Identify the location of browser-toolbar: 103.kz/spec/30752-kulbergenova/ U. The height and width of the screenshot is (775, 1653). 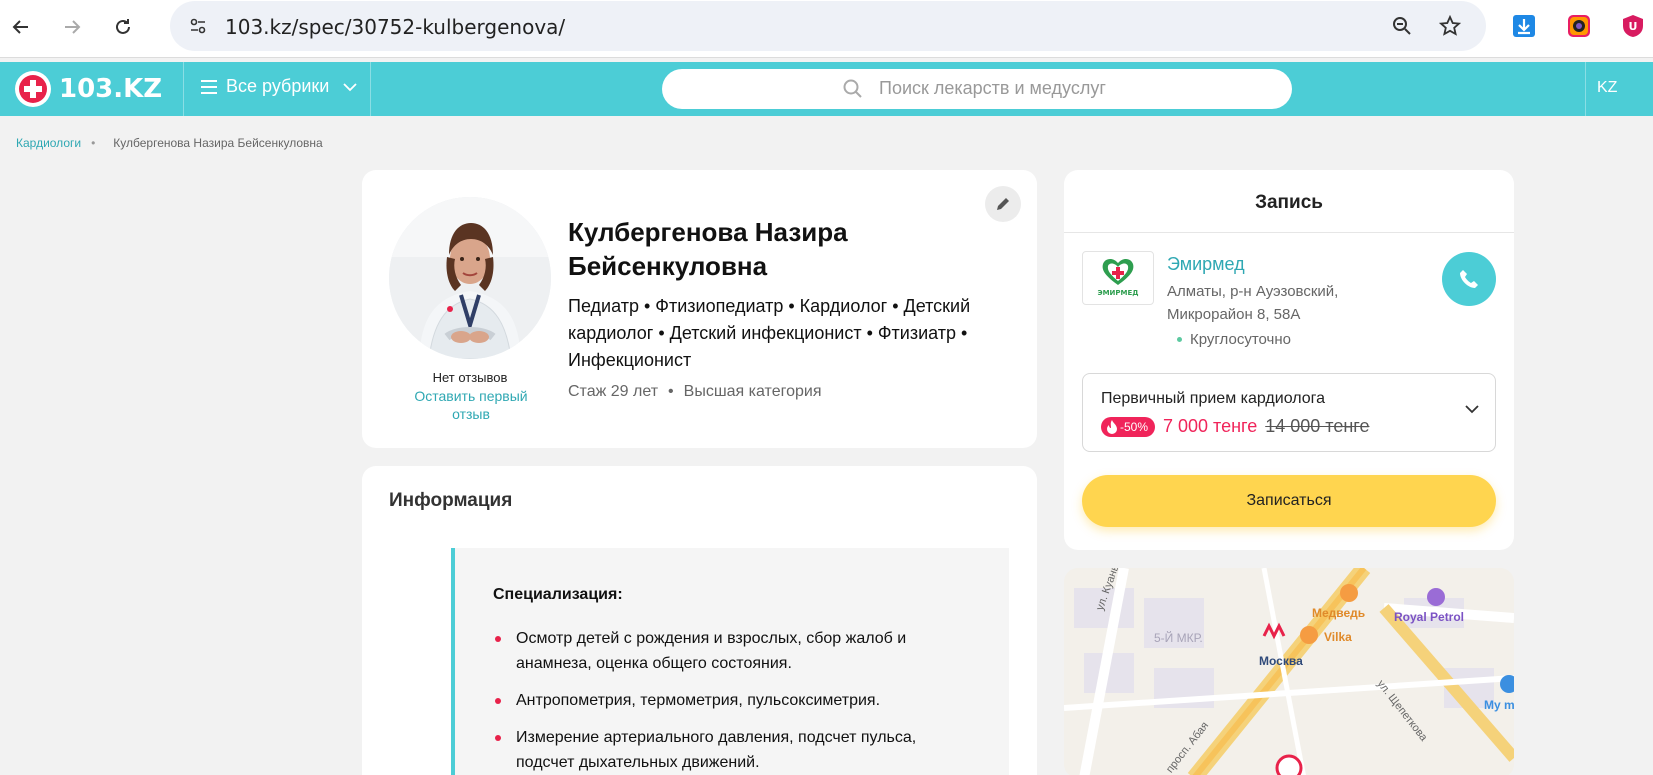
(826, 29).